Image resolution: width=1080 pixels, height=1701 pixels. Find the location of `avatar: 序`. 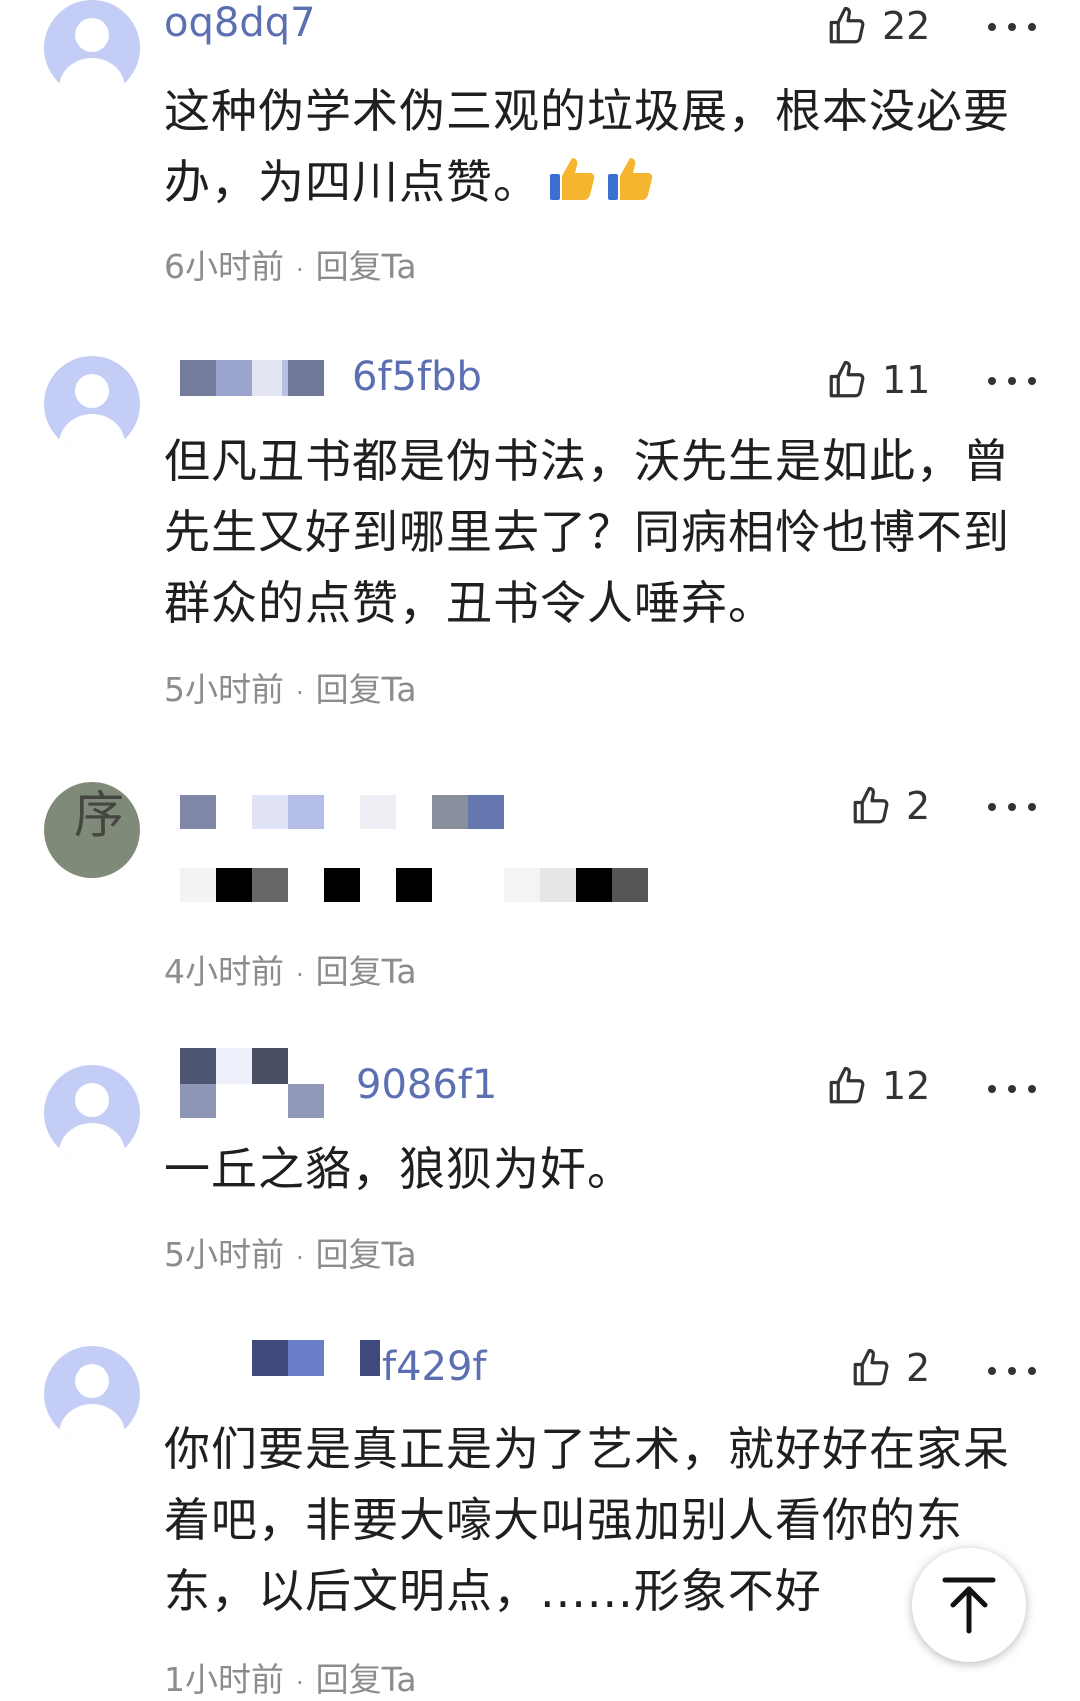

avatar: 序 is located at coordinates (92, 830).